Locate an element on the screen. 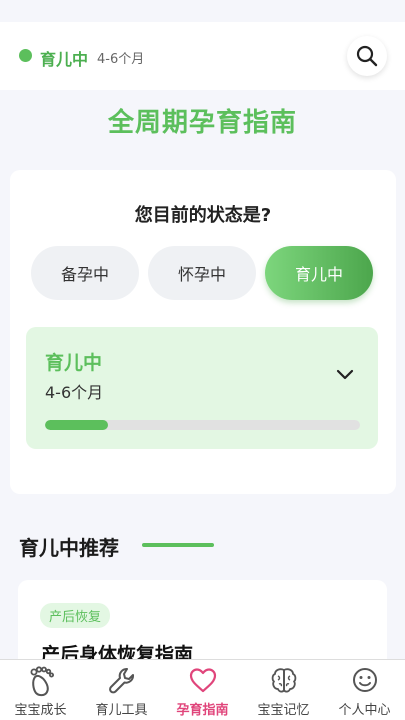 The width and height of the screenshot is (405, 720). tab-tools: 育儿工具 is located at coordinates (121, 690).